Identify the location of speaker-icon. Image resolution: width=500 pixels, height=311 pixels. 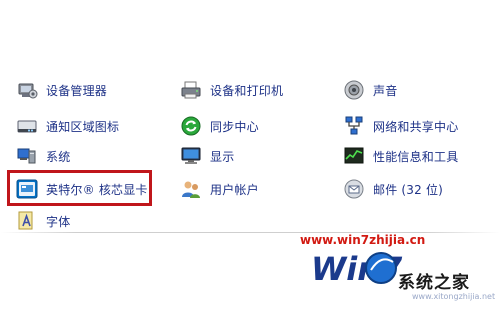
(354, 90).